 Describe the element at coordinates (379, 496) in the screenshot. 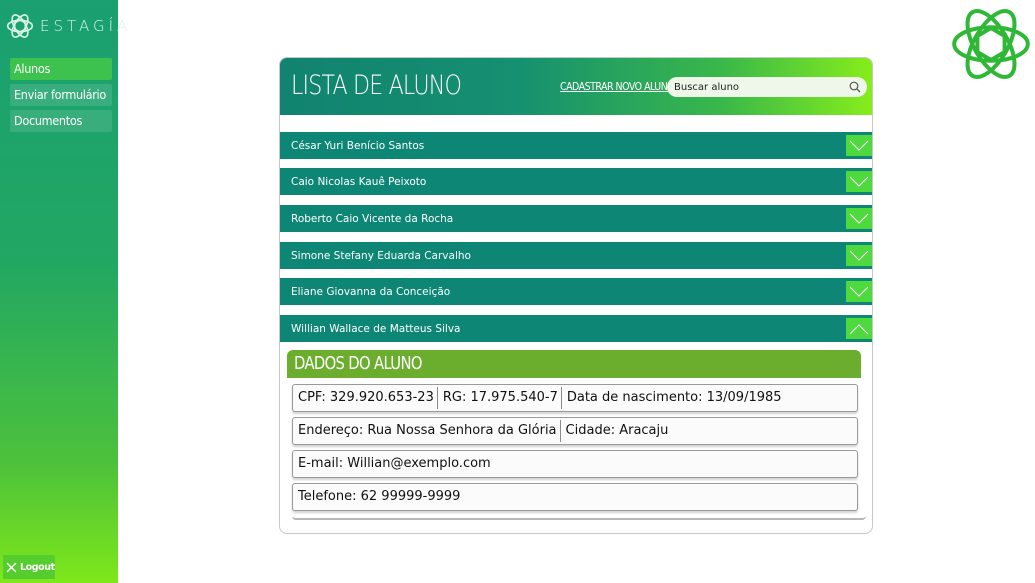

I see `phone-value: Telefone: 62 99999-9999` at that location.